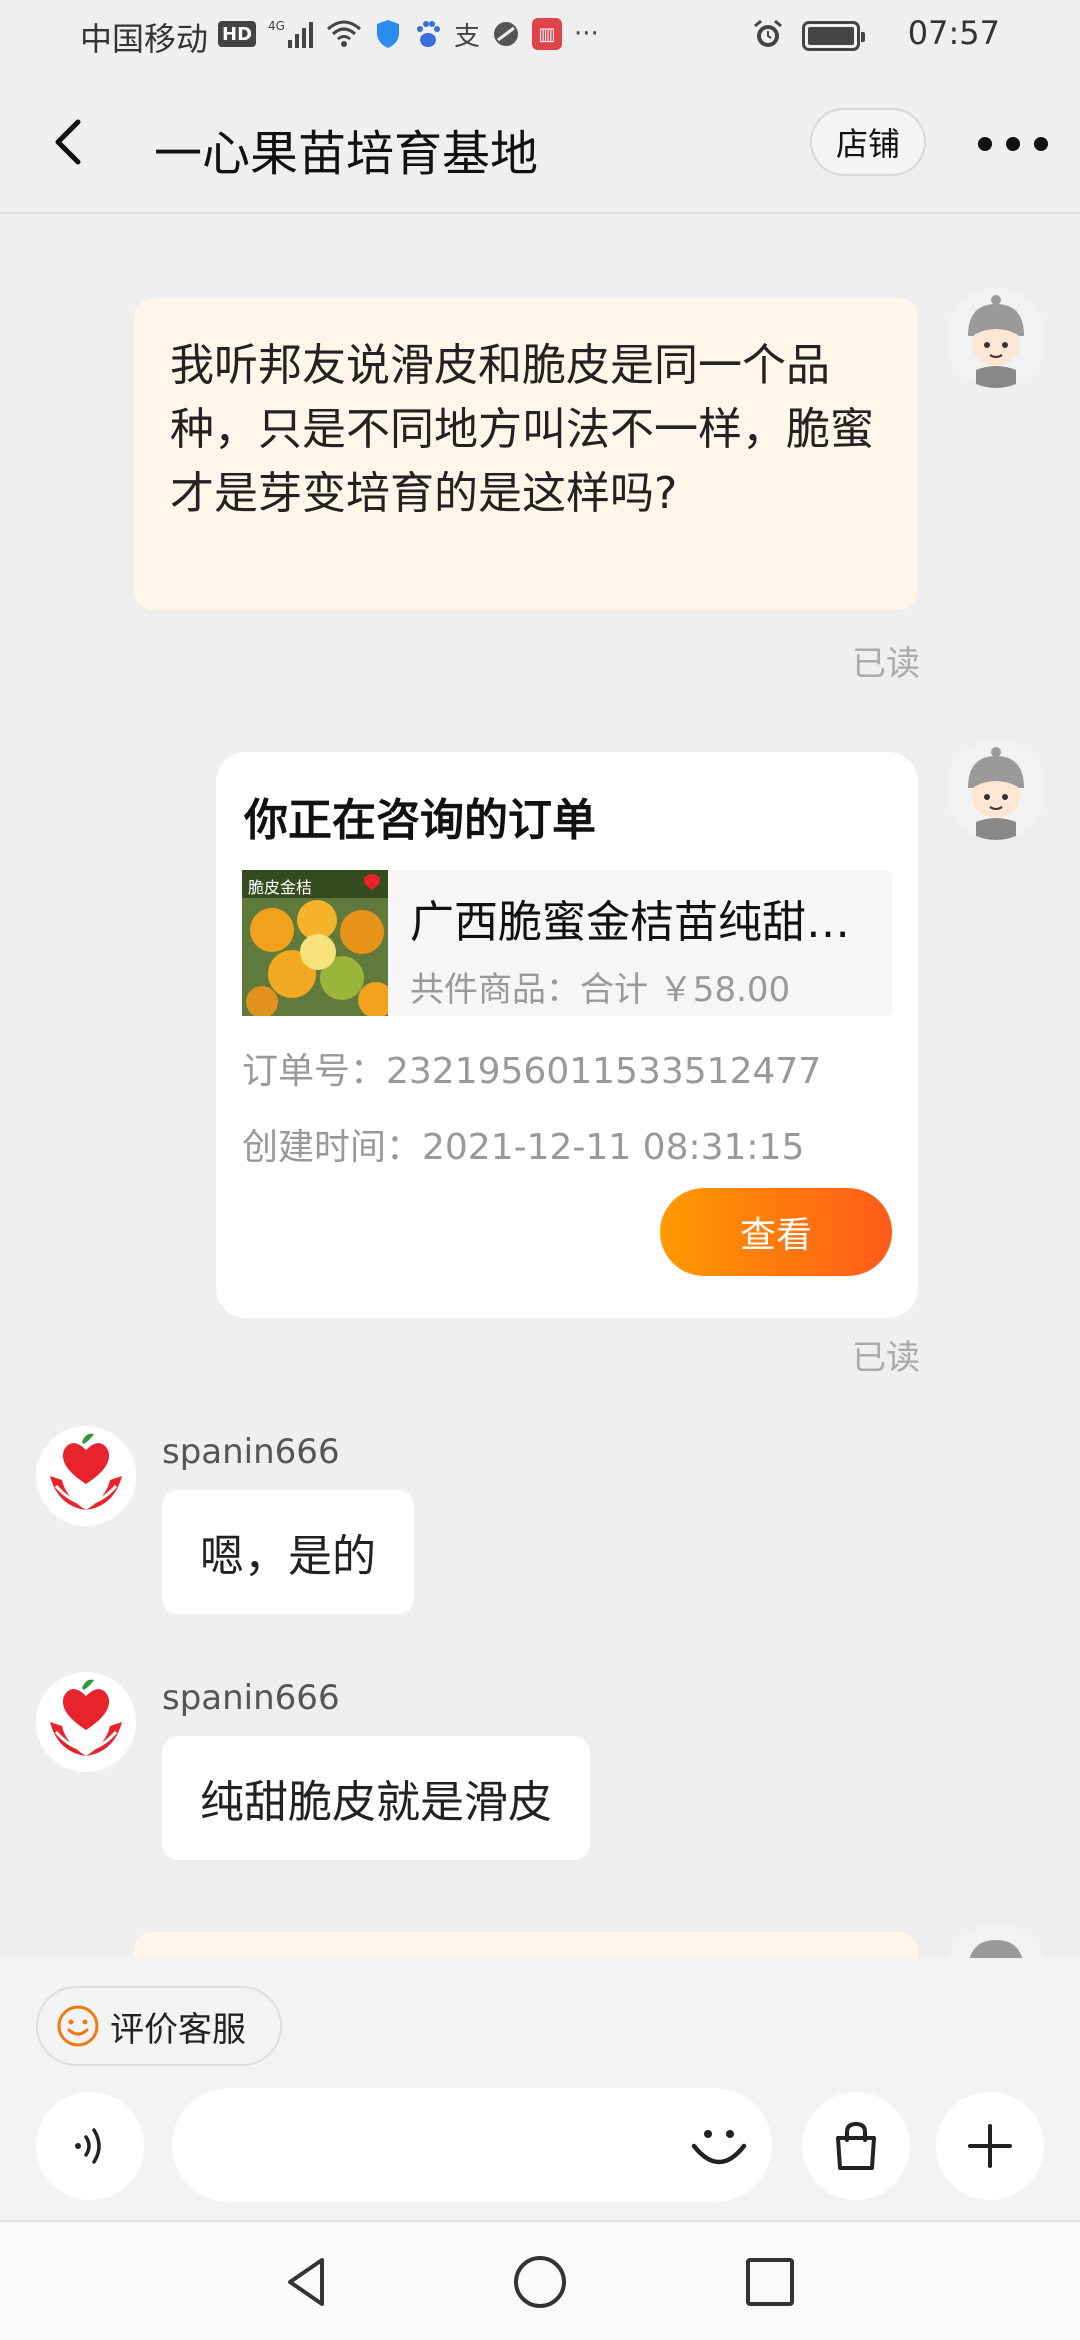 The image size is (1080, 2340). I want to click on wifi-icon, so click(344, 34).